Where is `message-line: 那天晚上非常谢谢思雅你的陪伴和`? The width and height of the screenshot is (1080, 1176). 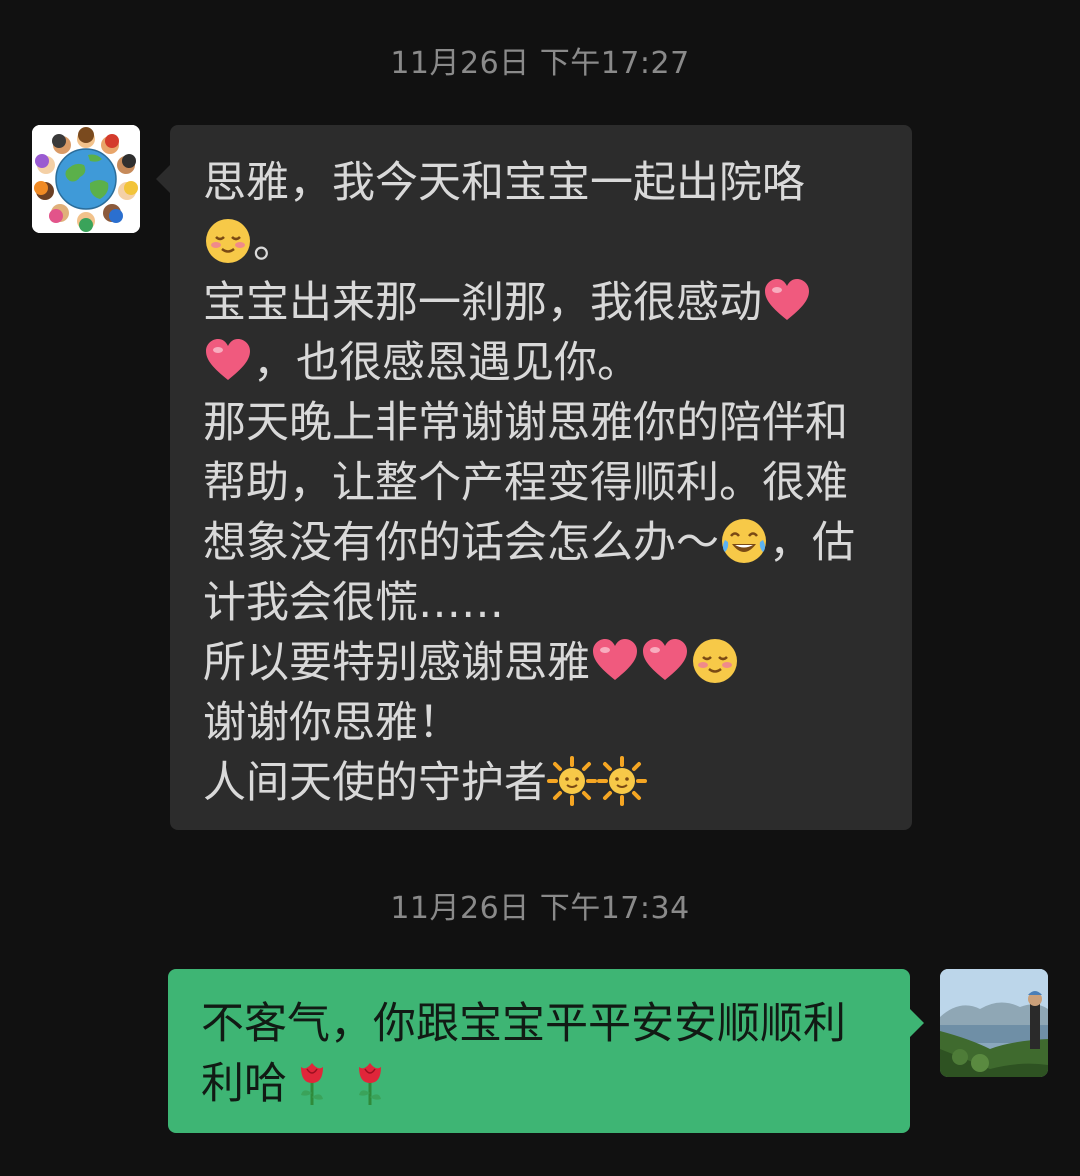 message-line: 那天晚上非常谢谢思雅你的陪伴和 is located at coordinates (525, 423).